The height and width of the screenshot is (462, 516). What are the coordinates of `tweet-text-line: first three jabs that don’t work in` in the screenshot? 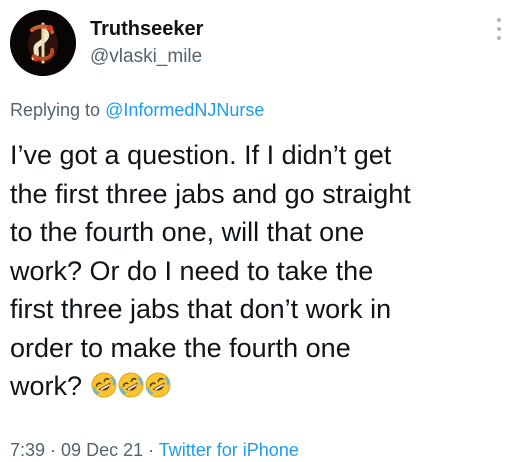 It's located at (201, 309).